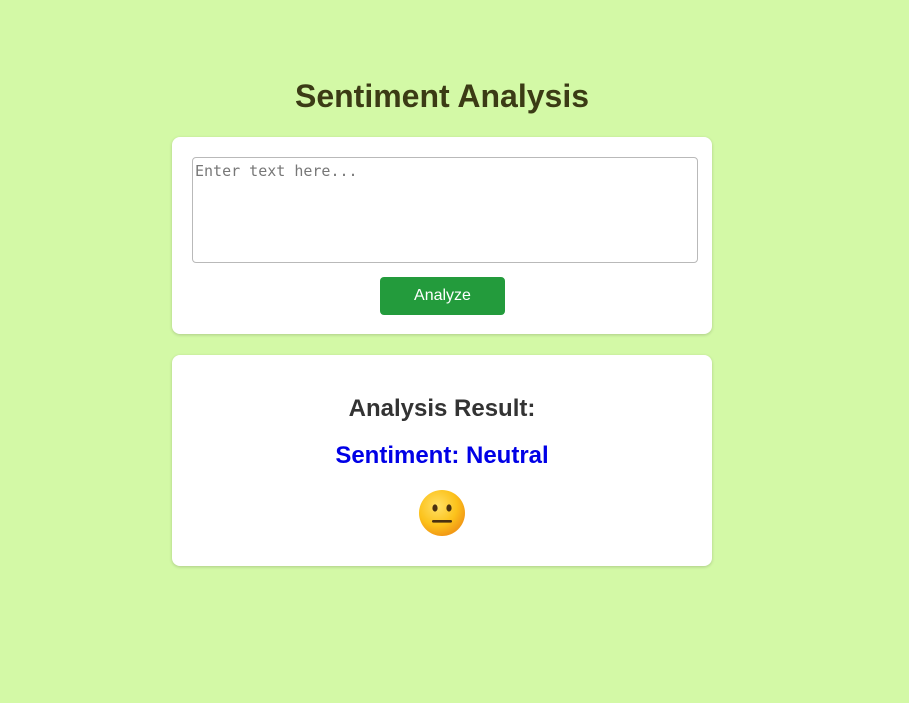 The image size is (909, 703). I want to click on analyze-button: Analyze, so click(442, 296).